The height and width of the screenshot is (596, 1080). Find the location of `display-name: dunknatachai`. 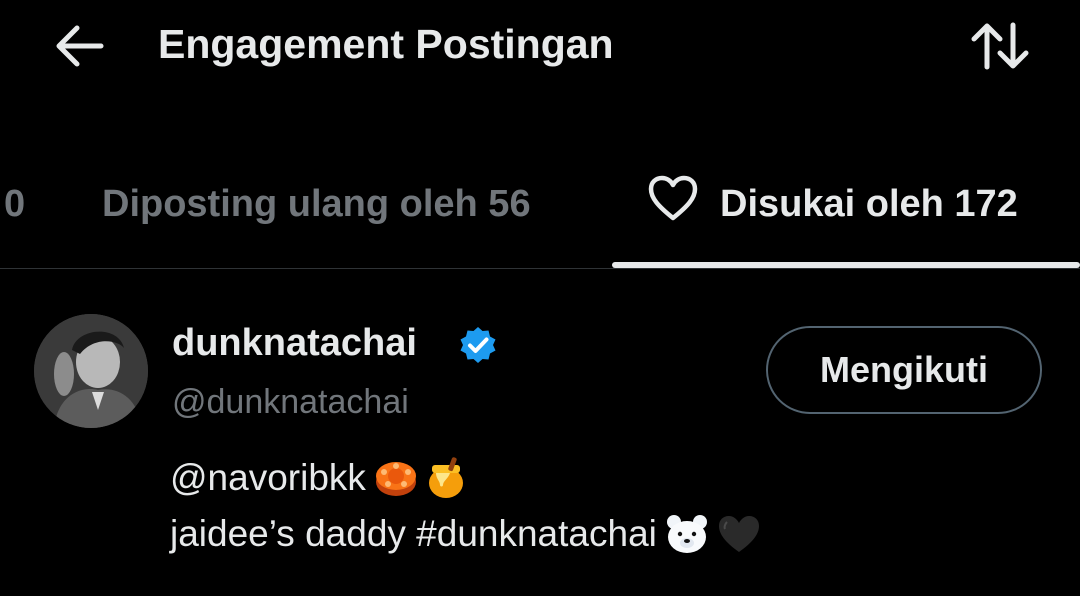

display-name: dunknatachai is located at coordinates (294, 343).